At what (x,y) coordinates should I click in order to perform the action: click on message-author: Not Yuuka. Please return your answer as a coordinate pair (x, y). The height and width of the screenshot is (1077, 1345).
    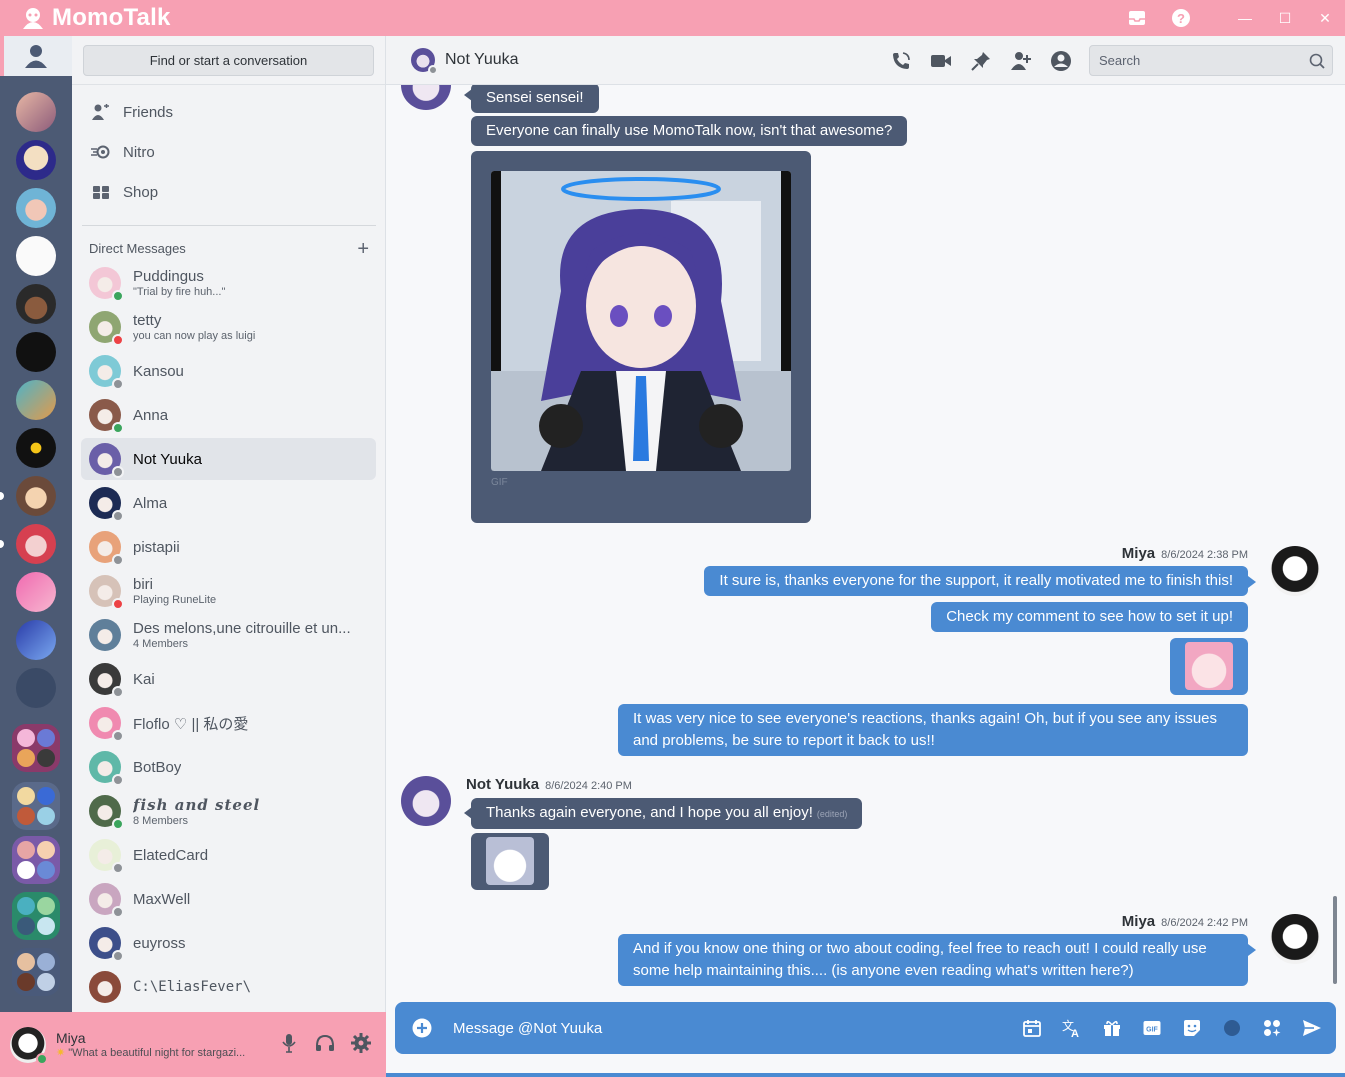
    Looking at the image, I should click on (502, 784).